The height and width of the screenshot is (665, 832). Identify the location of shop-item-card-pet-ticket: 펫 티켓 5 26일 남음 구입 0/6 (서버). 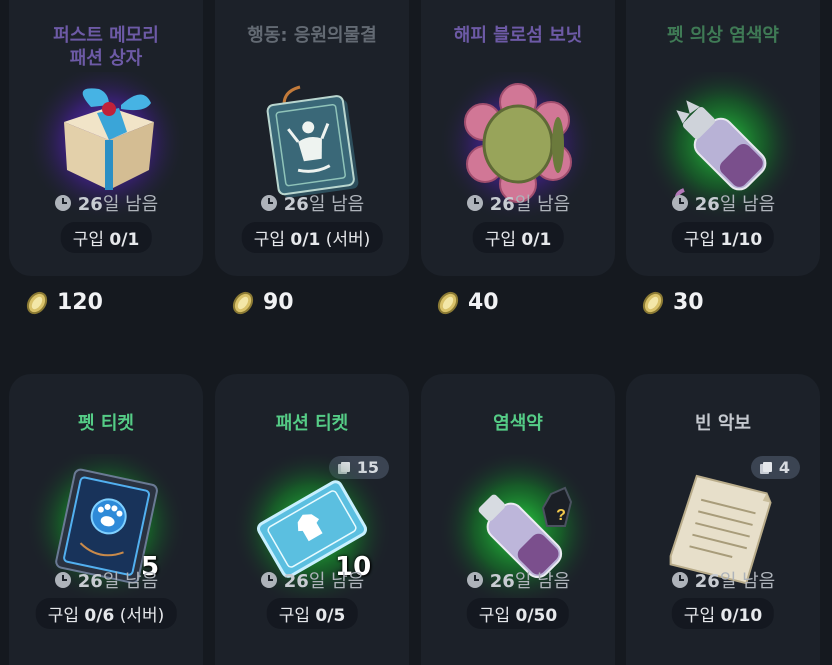
(106, 519).